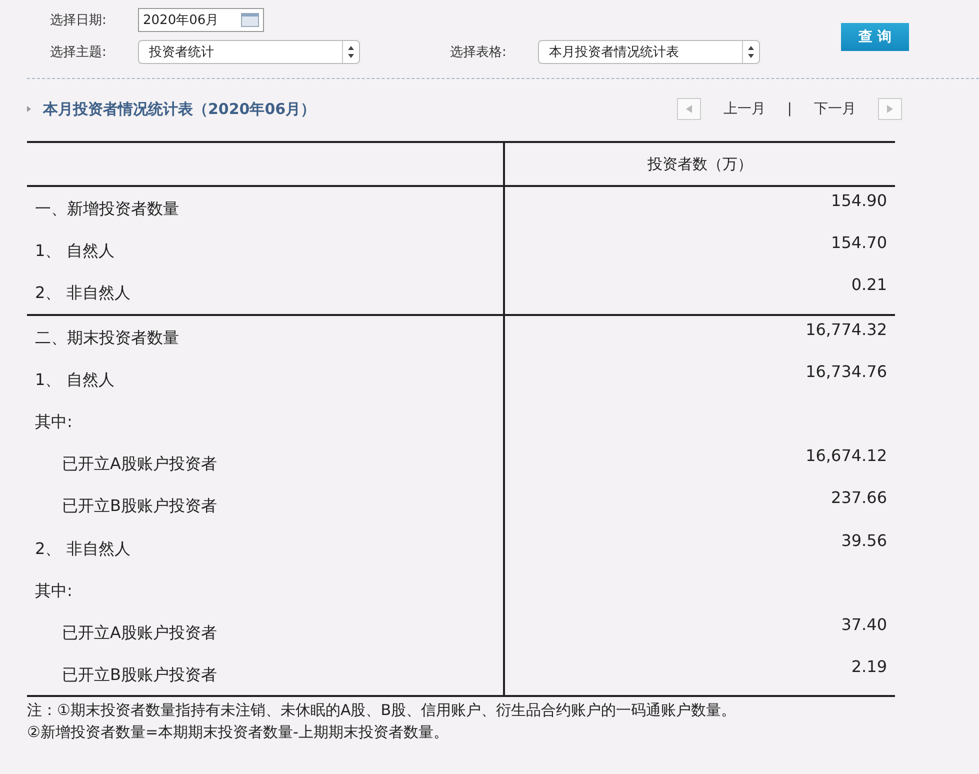  Describe the element at coordinates (859, 201) in the screenshot. I see `row-value: 154.90` at that location.